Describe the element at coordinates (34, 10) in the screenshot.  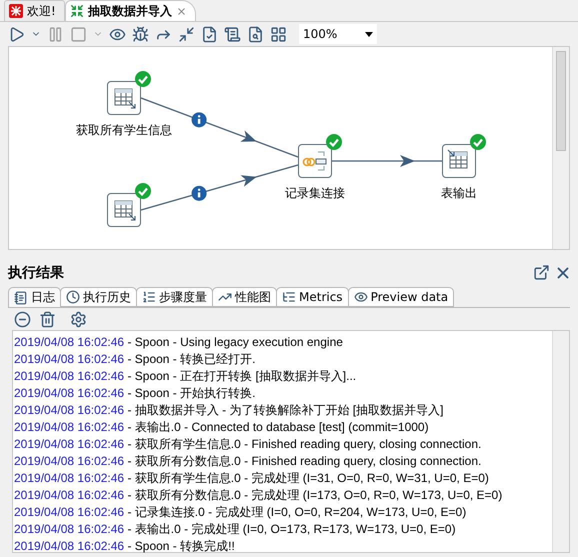
I see `editor-tab: 欢迎!` at that location.